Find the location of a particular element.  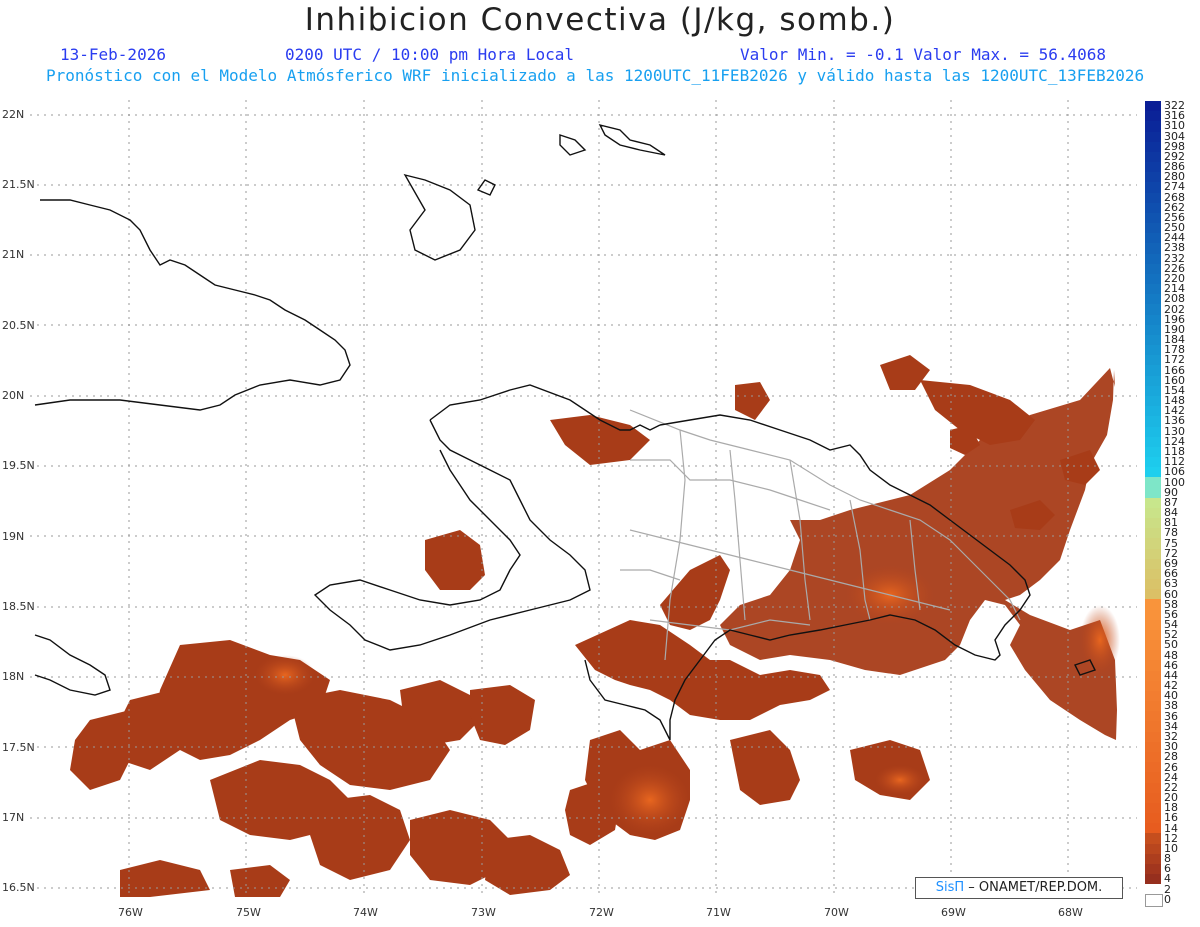

credit-box: SisΠ – ONAMET/REP.DOM. is located at coordinates (1019, 888).